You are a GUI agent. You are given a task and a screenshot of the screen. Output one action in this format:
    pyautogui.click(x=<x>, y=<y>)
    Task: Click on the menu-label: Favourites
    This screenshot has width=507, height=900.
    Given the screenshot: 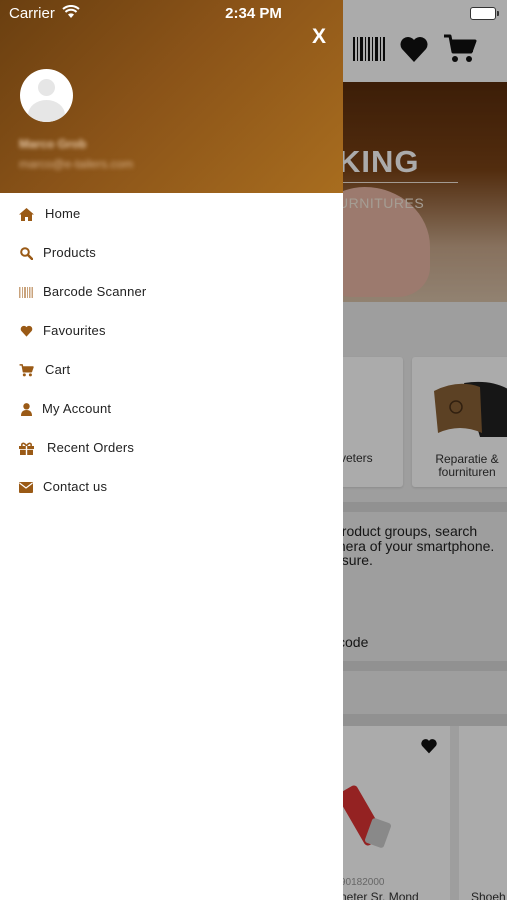 What is the action you would take?
    pyautogui.click(x=74, y=330)
    